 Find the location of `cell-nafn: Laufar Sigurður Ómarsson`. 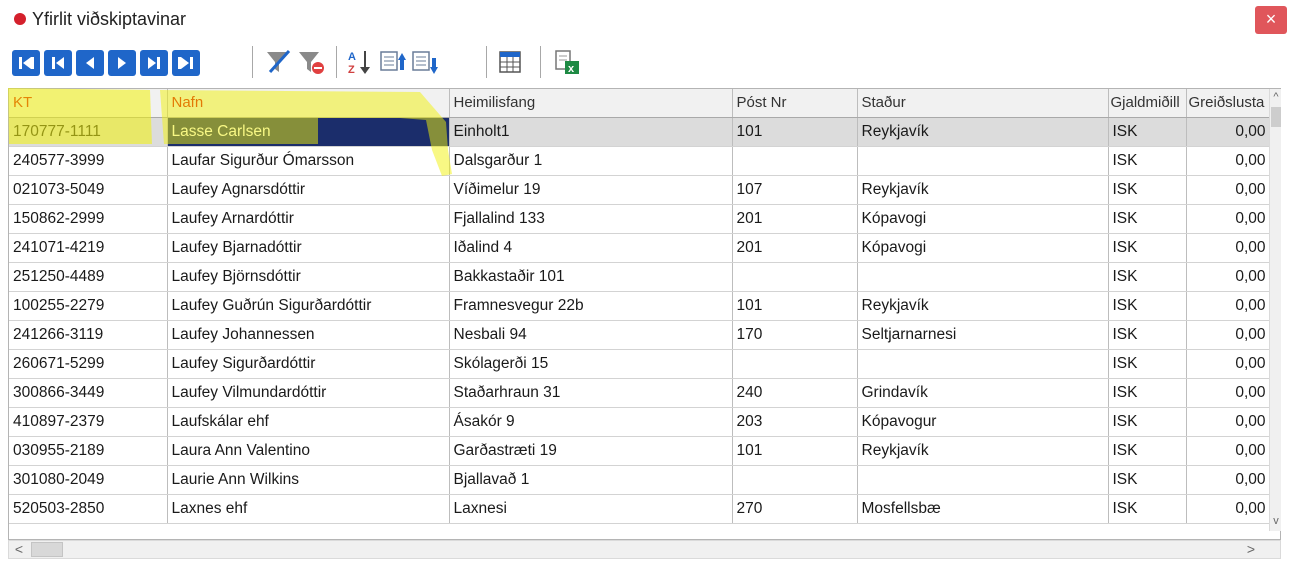

cell-nafn: Laufar Sigurður Ómarsson is located at coordinates (308, 161).